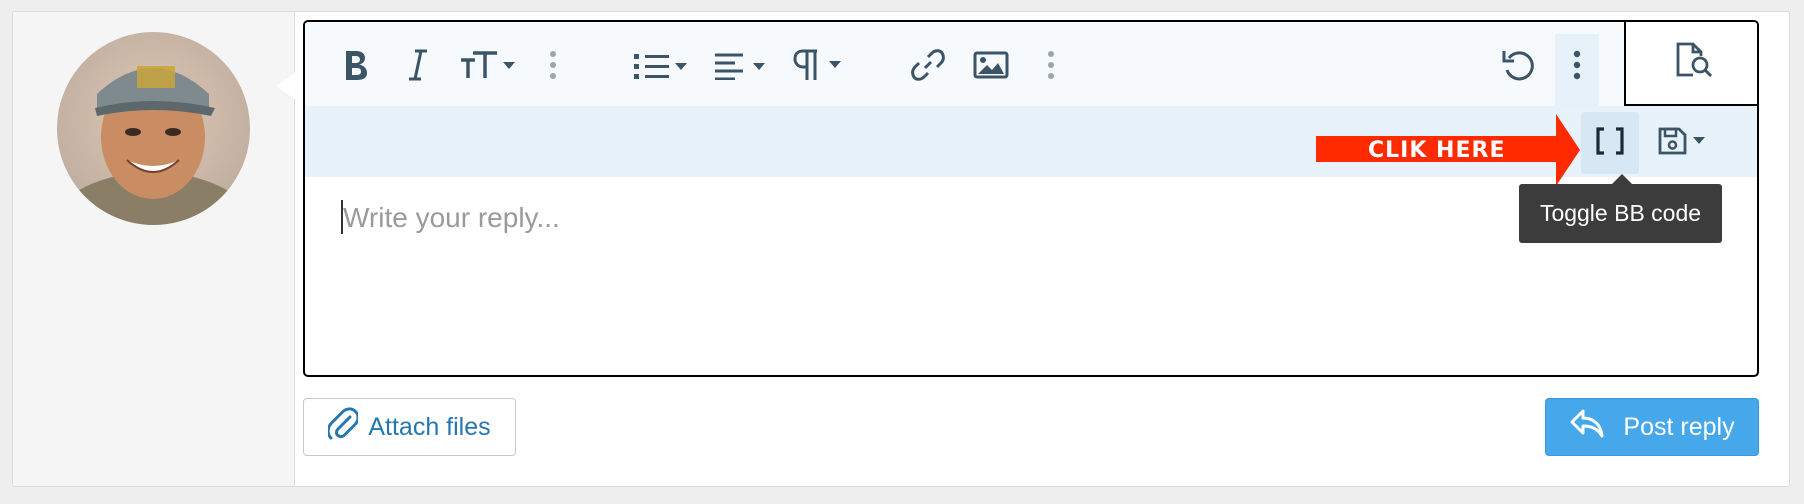 Image resolution: width=1804 pixels, height=504 pixels. Describe the element at coordinates (418, 65) in the screenshot. I see `italic-icon` at that location.